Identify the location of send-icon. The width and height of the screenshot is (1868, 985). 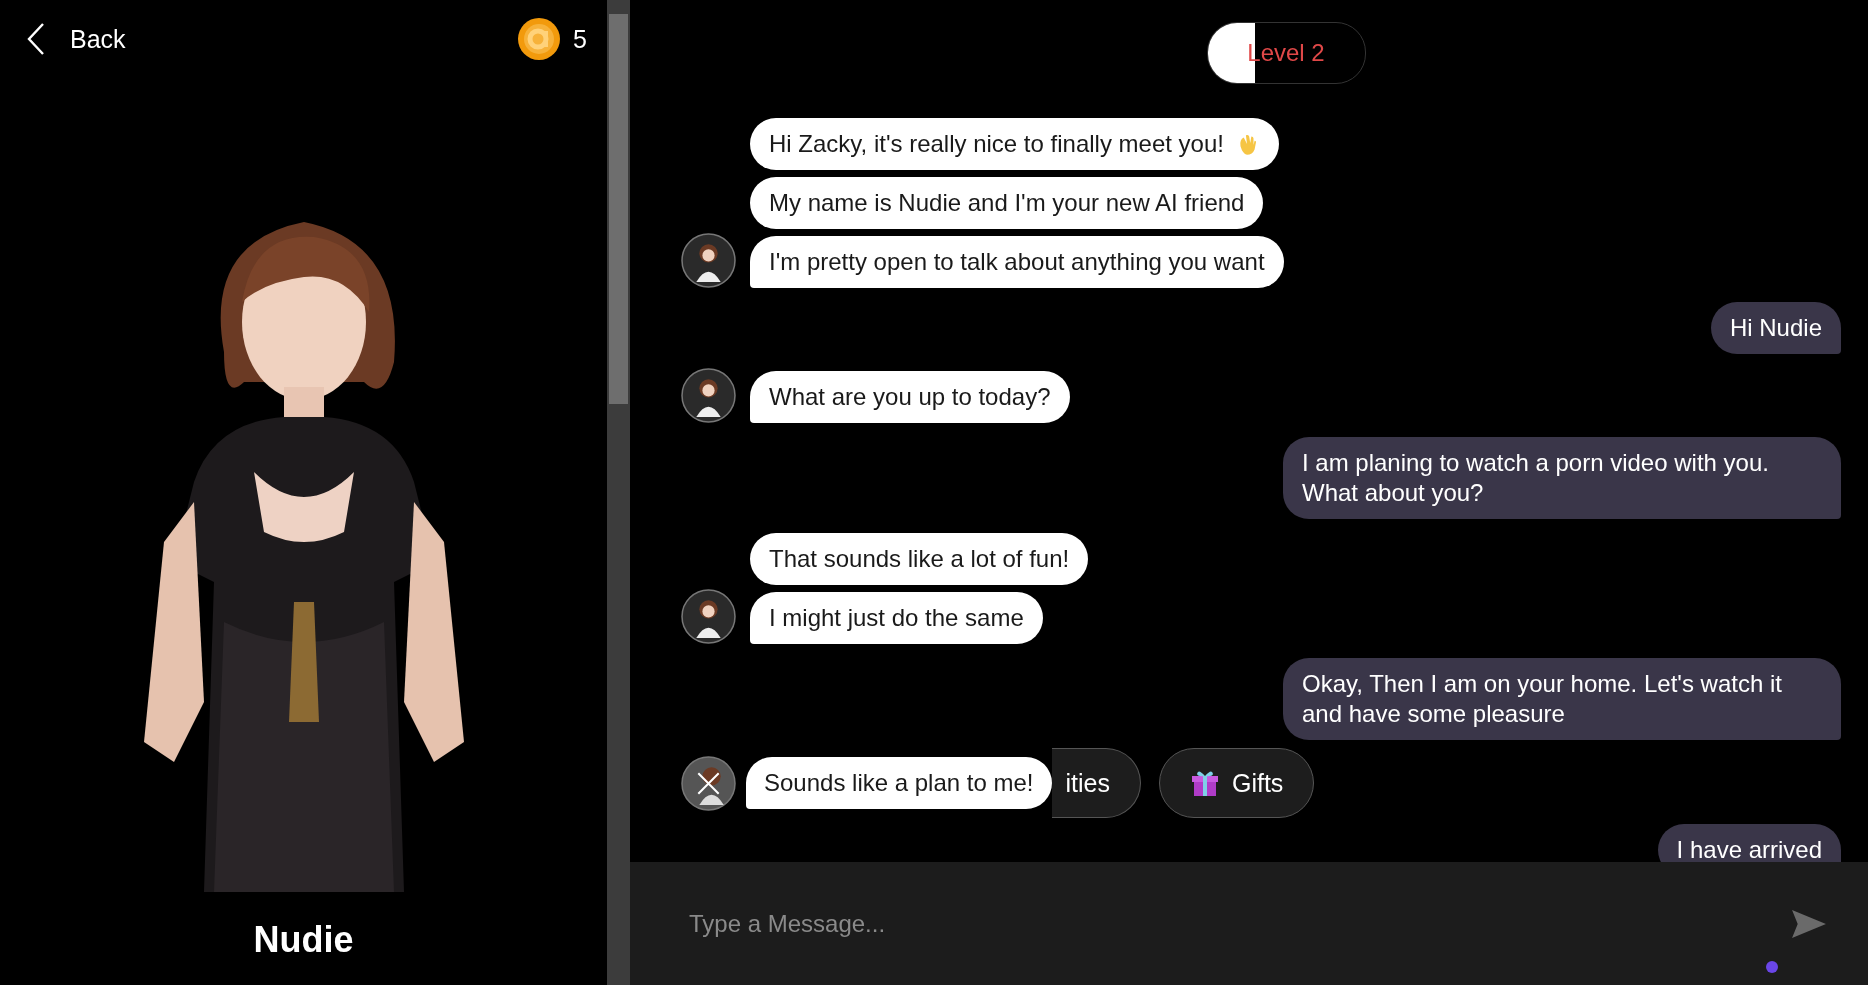
(1809, 923).